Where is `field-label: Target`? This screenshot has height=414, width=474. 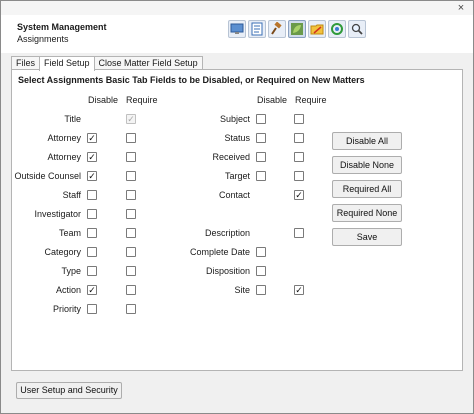
field-label: Target is located at coordinates (237, 176).